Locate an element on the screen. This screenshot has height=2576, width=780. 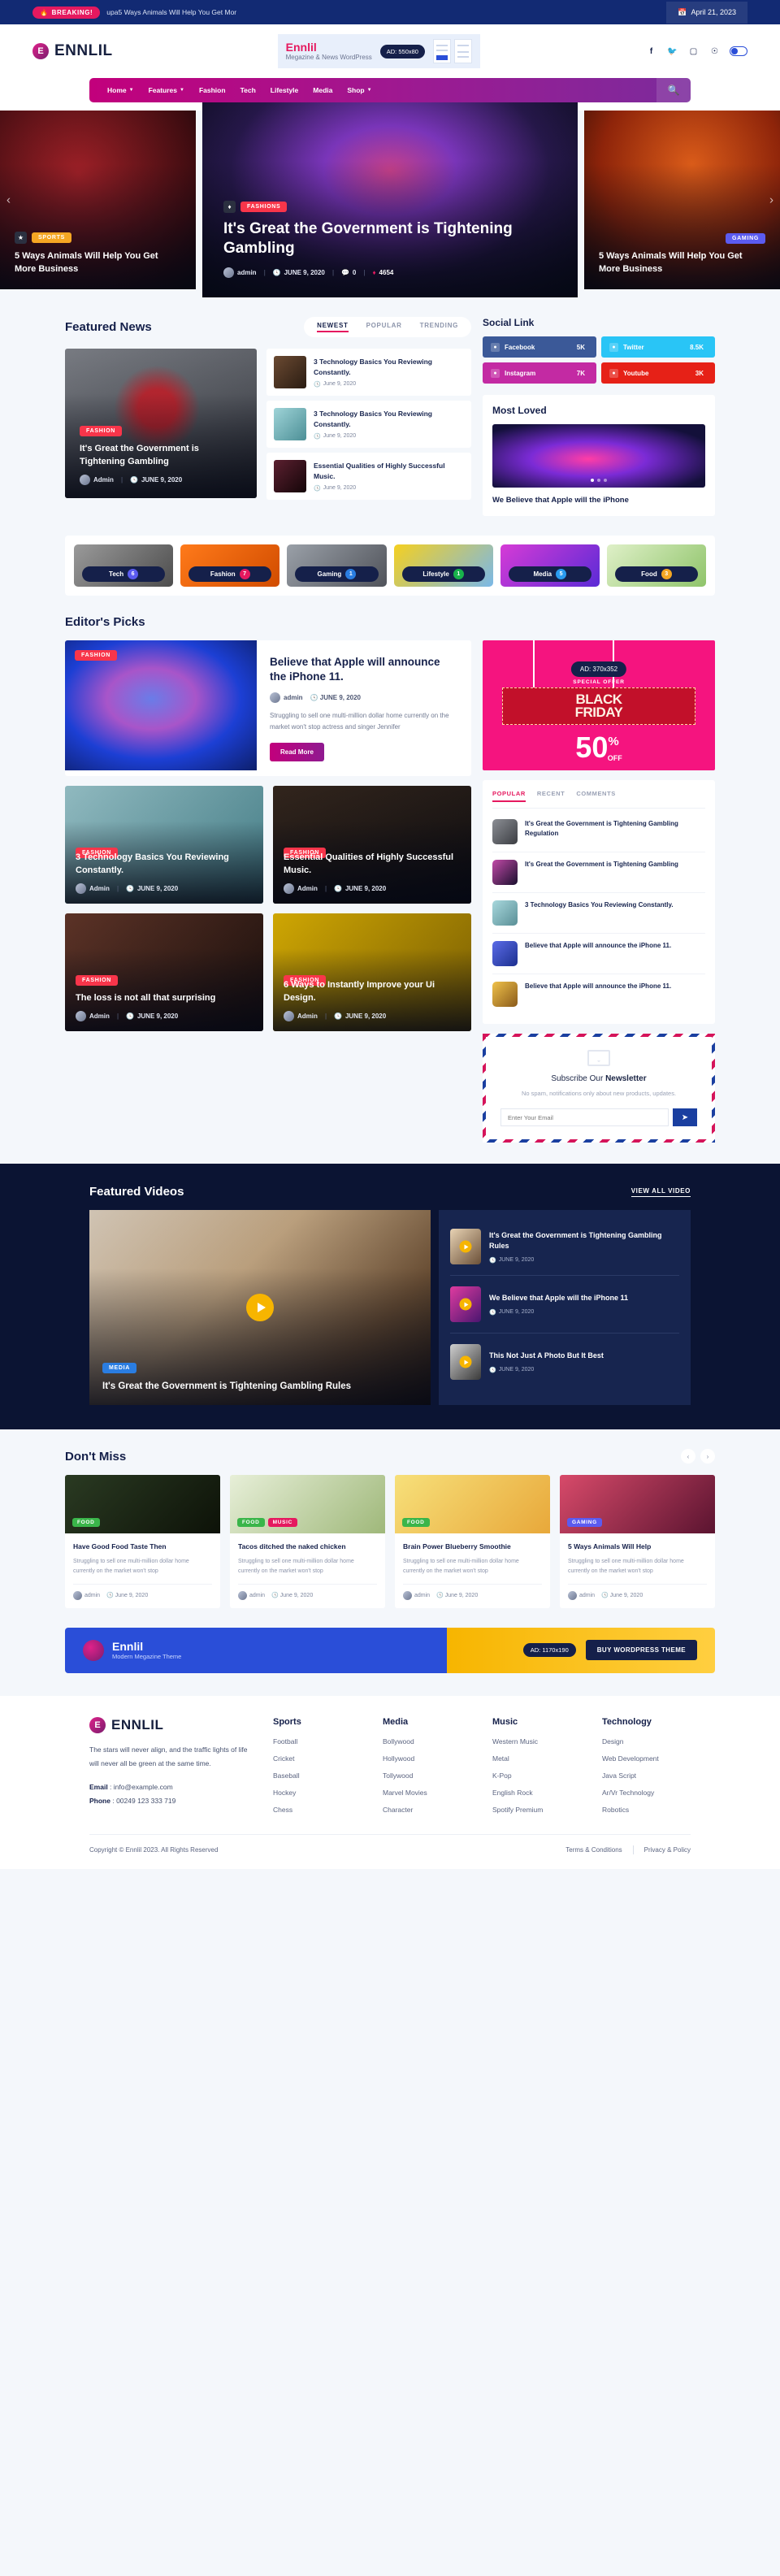
nav-item-home: Home ▼ is located at coordinates (121, 90).